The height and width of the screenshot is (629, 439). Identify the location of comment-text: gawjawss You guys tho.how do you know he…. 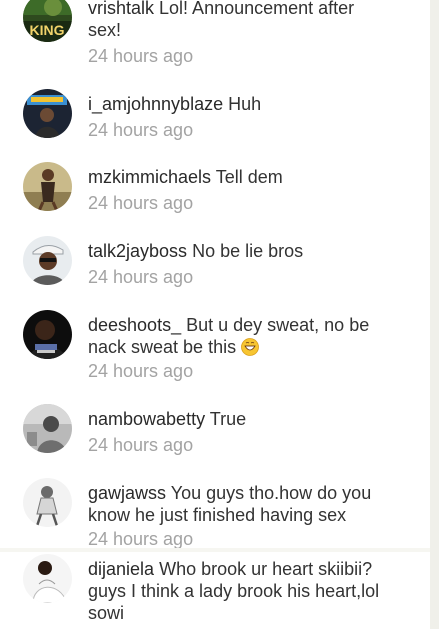
(238, 504).